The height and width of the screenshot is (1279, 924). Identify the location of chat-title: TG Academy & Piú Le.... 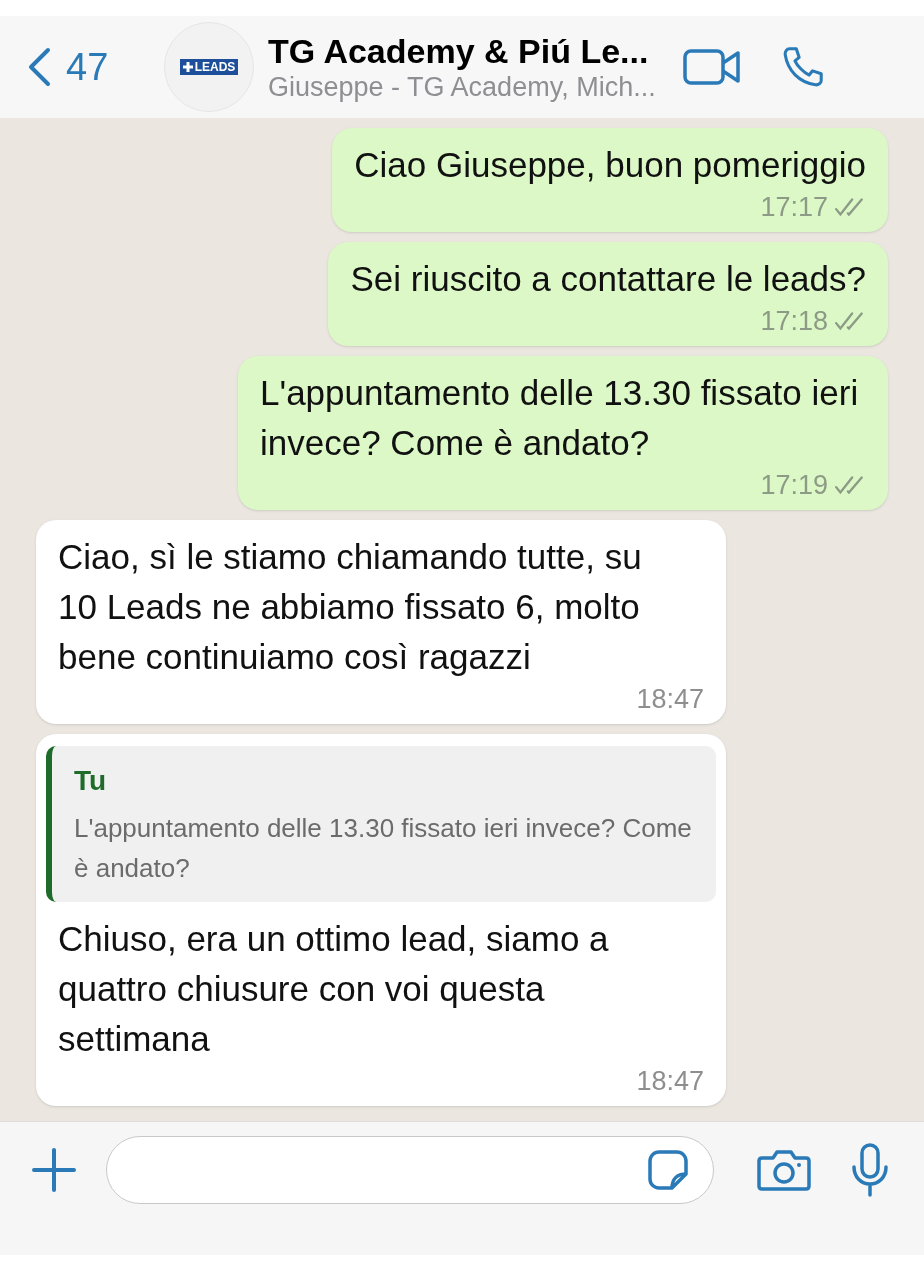
(473, 51).